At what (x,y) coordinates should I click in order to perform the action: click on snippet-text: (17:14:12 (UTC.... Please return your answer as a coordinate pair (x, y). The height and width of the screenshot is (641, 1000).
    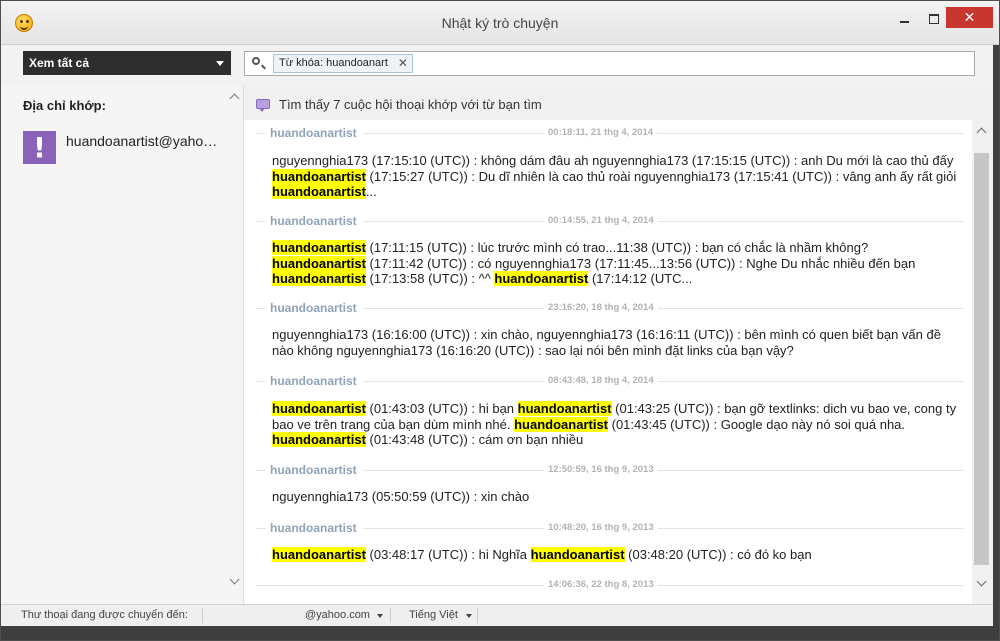
    Looking at the image, I should click on (640, 278).